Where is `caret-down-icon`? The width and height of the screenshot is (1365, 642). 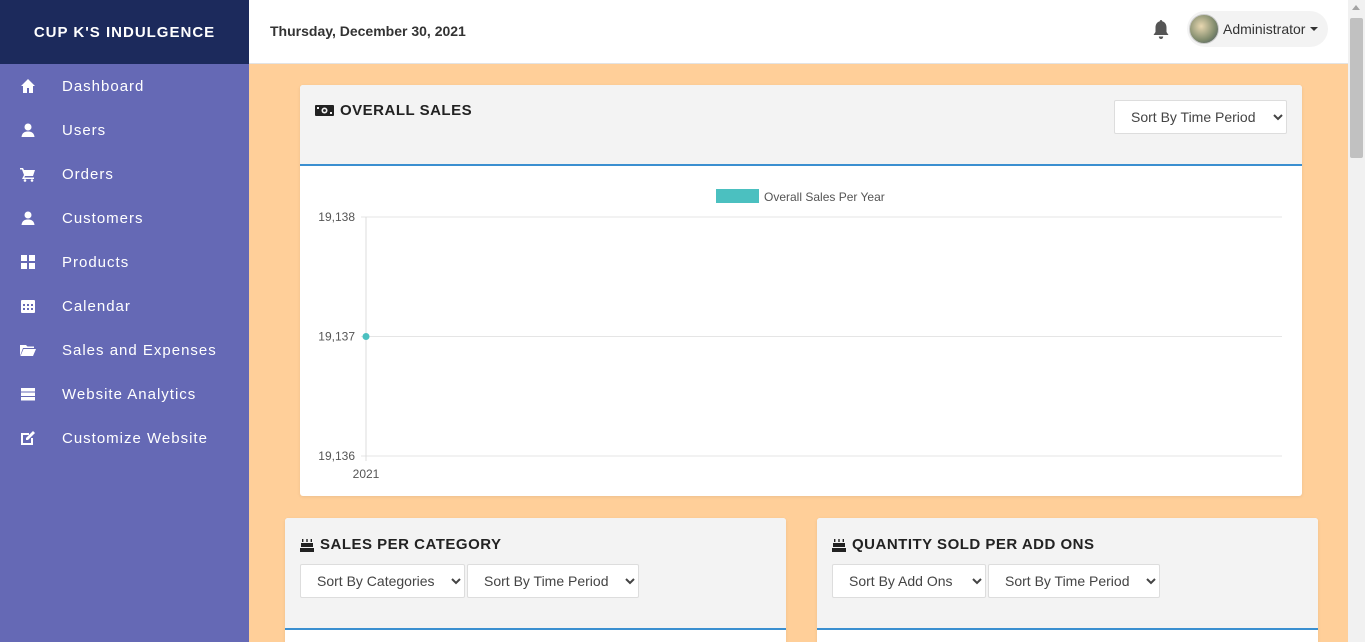 caret-down-icon is located at coordinates (1314, 29).